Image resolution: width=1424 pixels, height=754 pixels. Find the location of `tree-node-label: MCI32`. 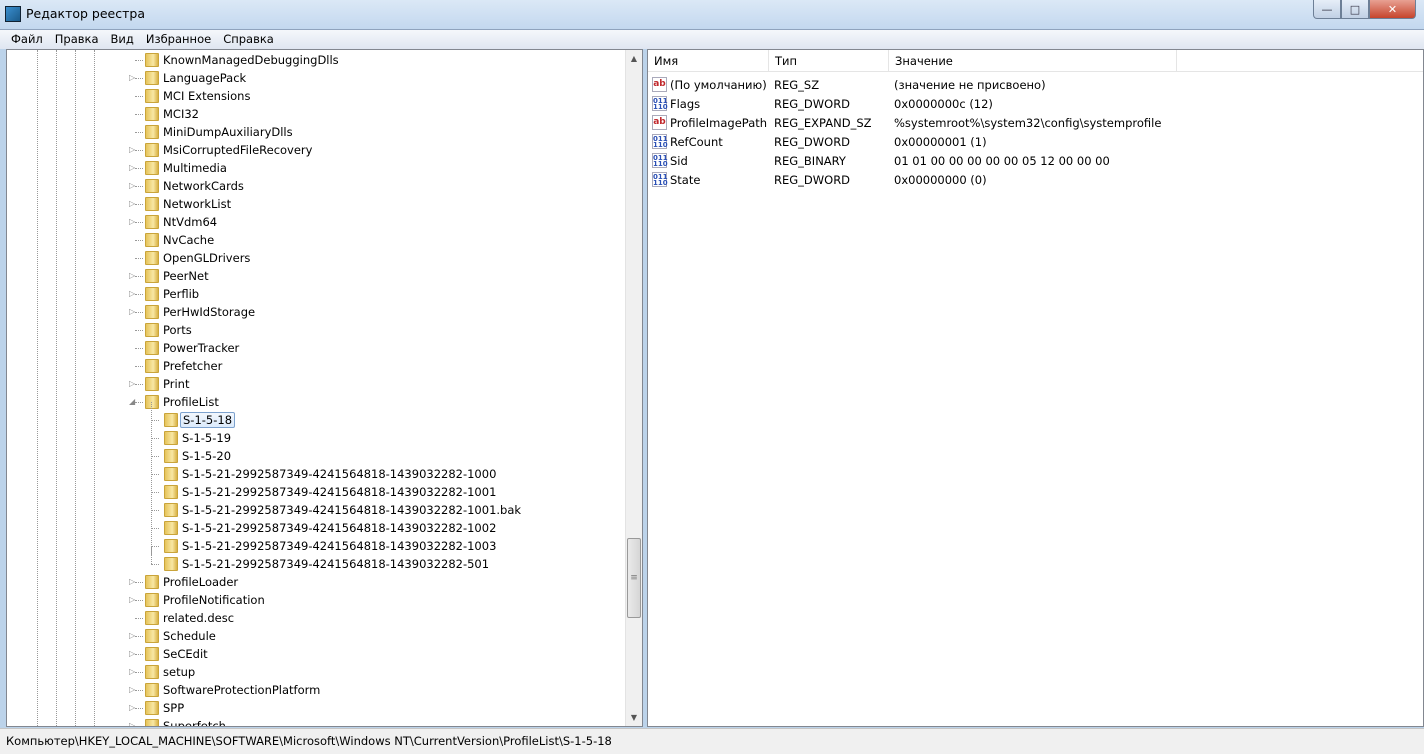

tree-node-label: MCI32 is located at coordinates (181, 114).